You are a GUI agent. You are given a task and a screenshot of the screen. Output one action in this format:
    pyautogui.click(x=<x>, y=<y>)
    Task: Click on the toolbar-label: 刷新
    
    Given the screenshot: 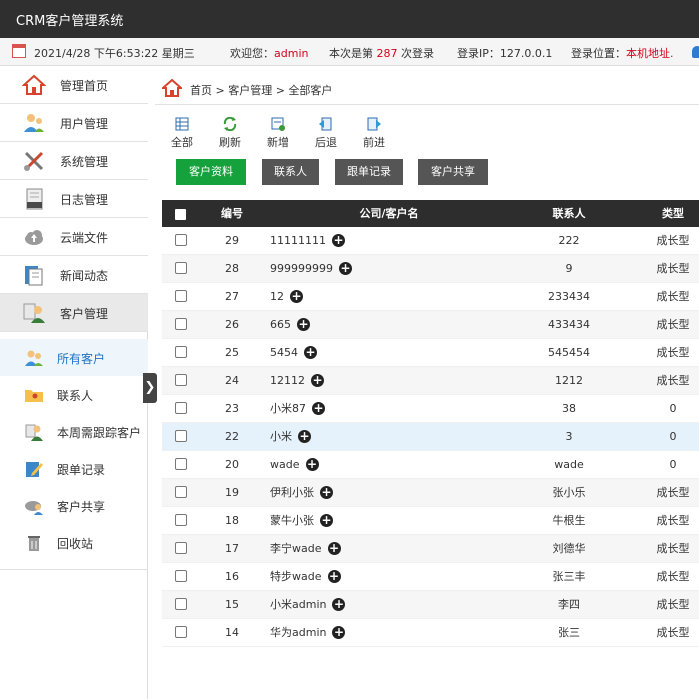 What is the action you would take?
    pyautogui.click(x=230, y=142)
    